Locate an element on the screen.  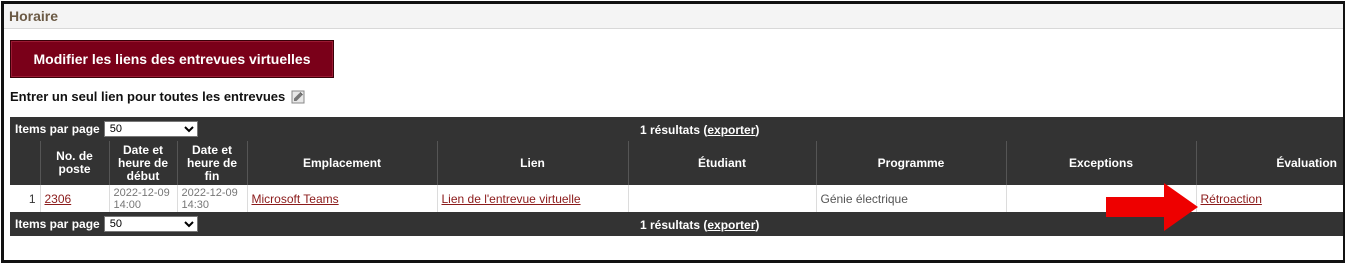
location-link: Microsoft Teams is located at coordinates (295, 199).